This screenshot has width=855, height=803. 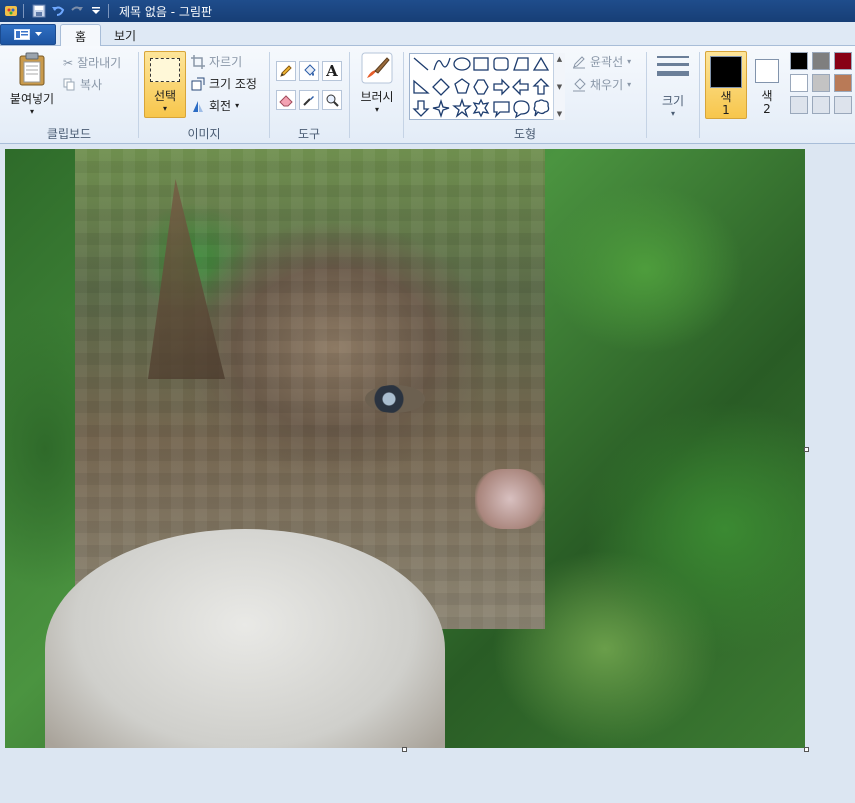 I want to click on crop-label: 자르기, so click(x=226, y=62).